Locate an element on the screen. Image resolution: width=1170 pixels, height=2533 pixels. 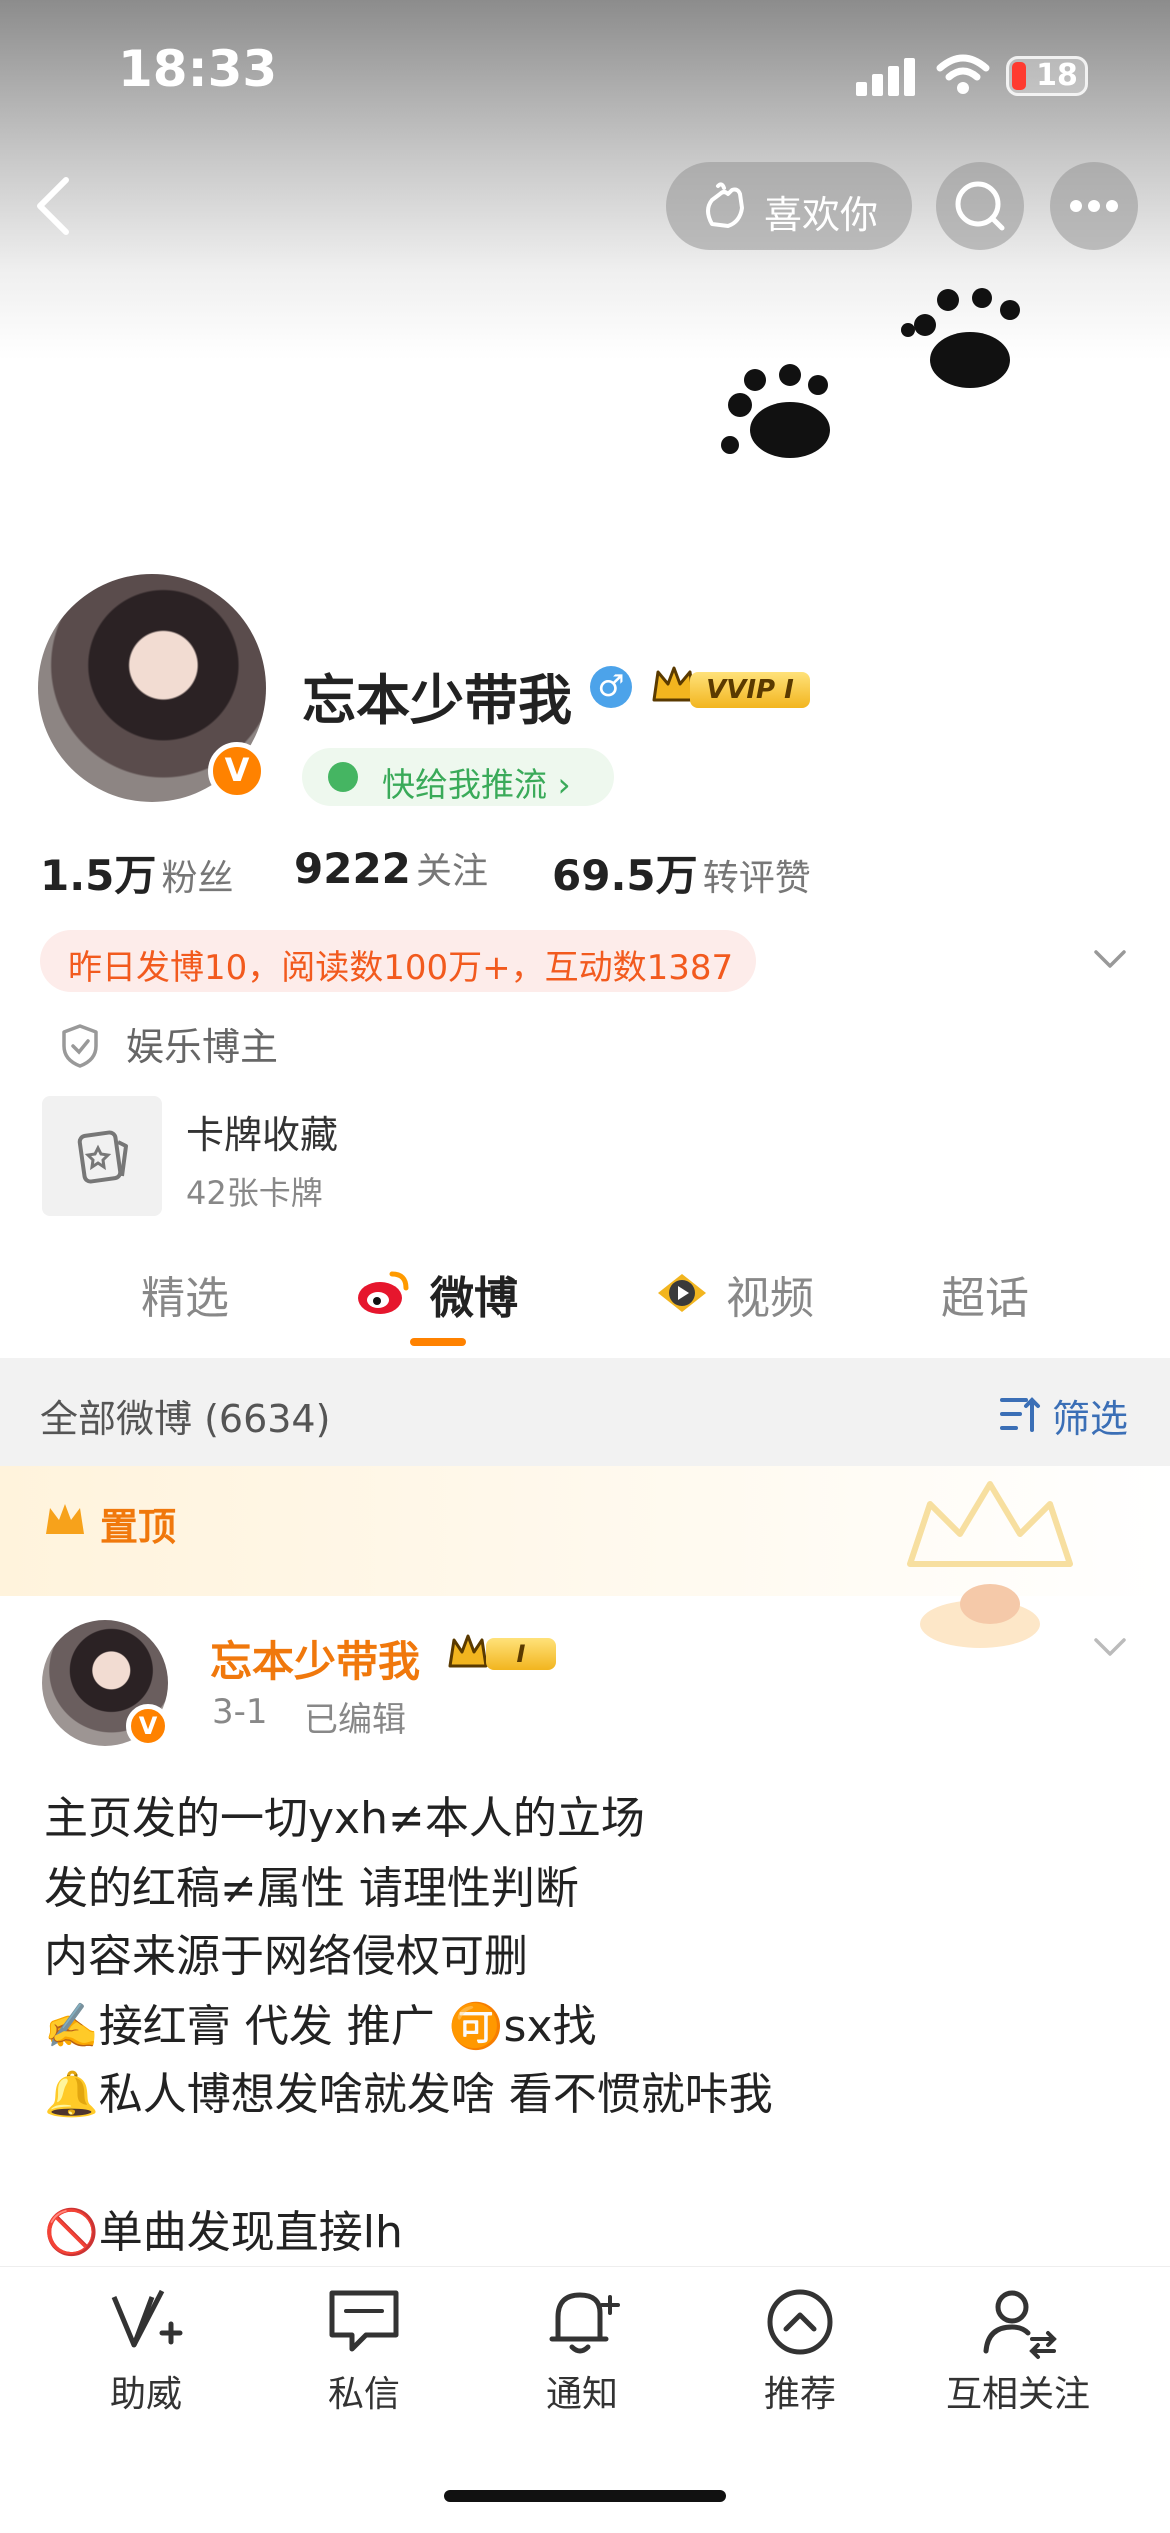
pinned-label: 置顶 is located at coordinates (138, 1527).